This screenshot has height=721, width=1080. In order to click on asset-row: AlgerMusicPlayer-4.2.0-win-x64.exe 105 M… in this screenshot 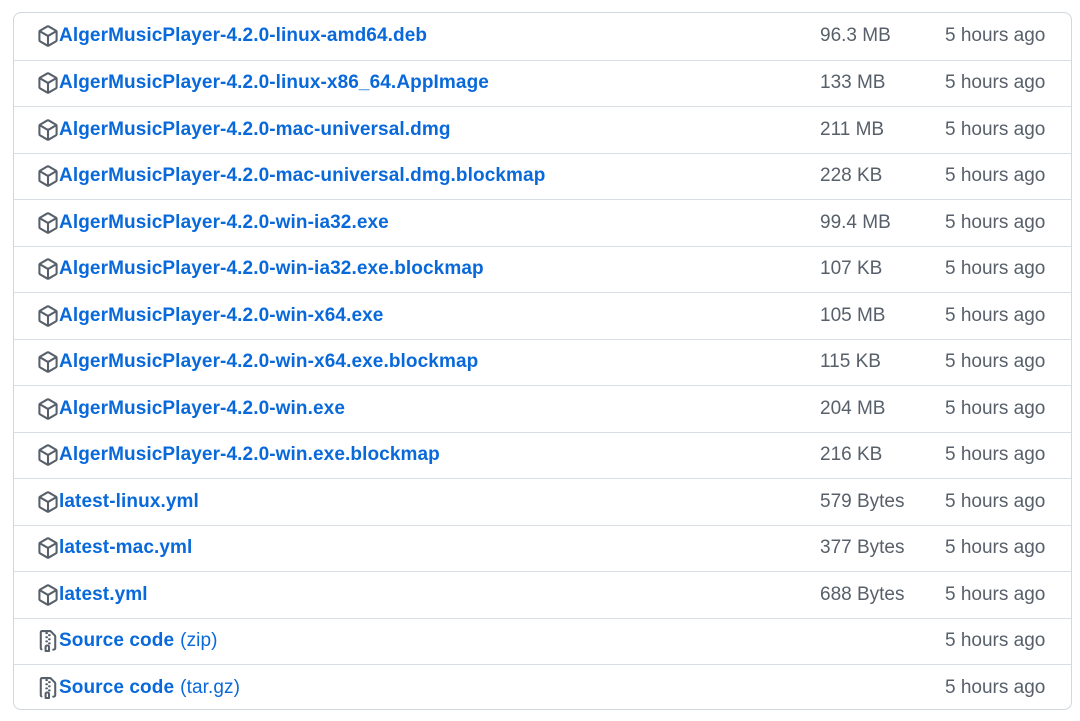, I will do `click(542, 315)`.